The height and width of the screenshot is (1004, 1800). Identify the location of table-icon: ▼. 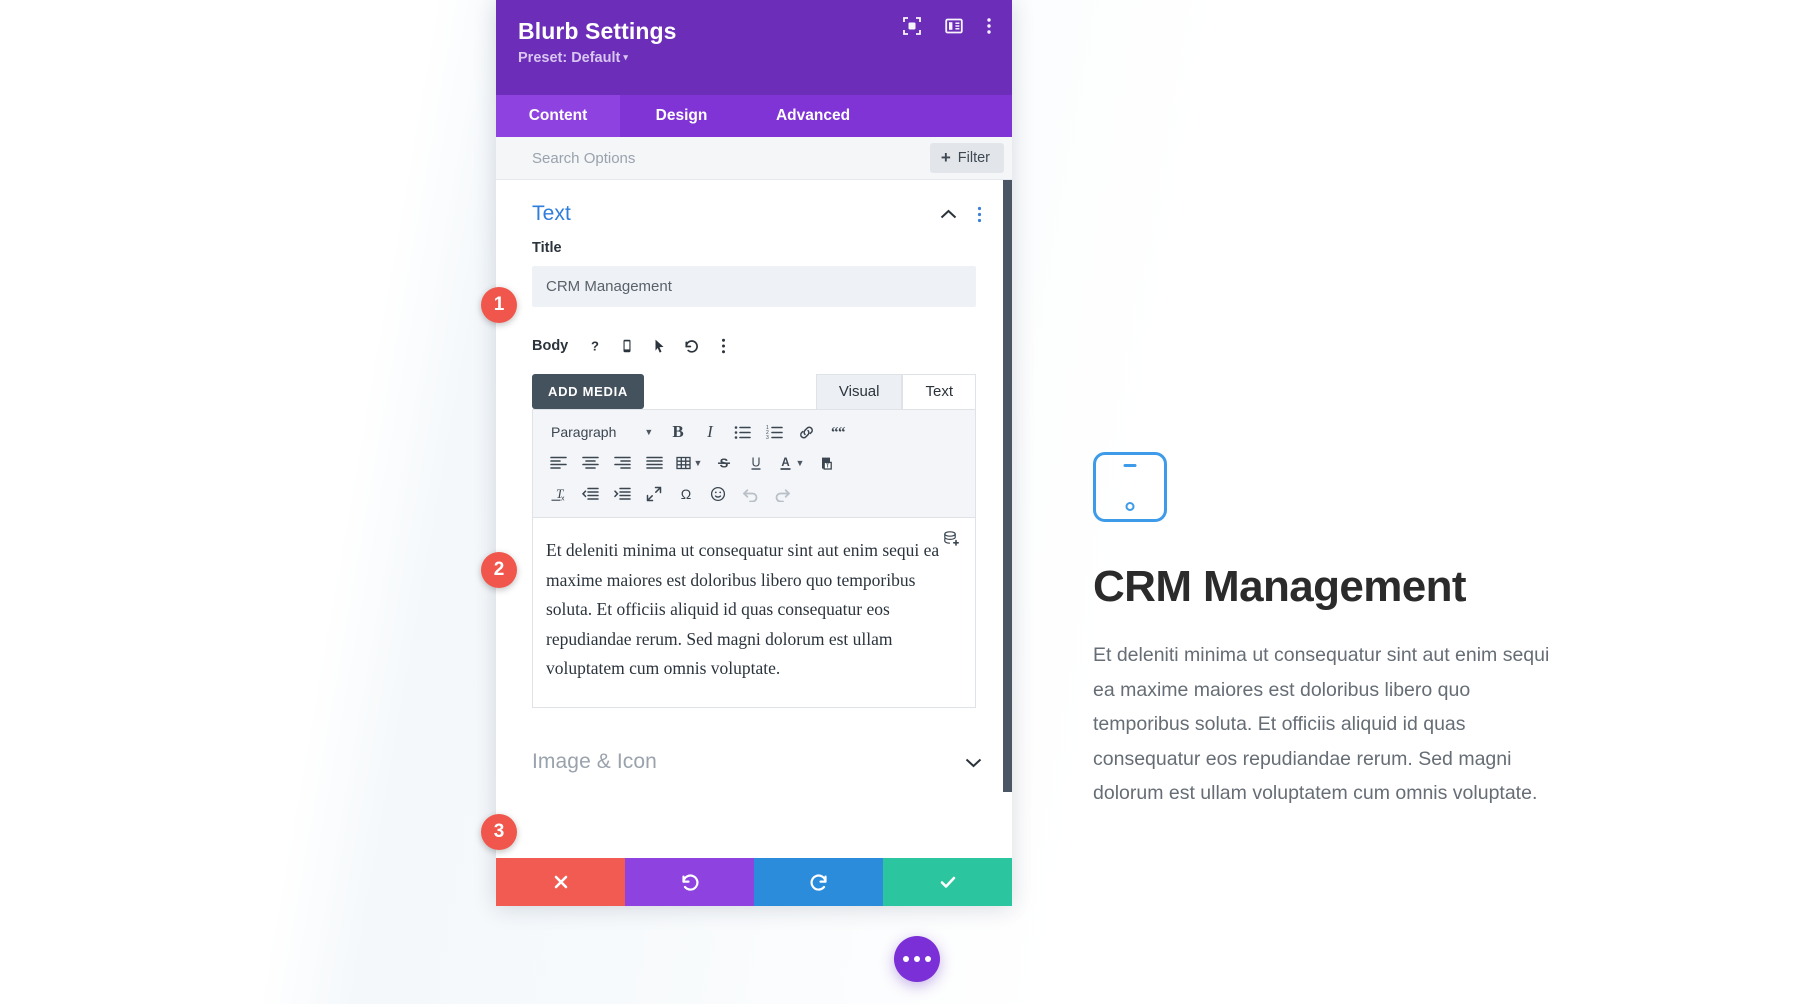
(689, 463).